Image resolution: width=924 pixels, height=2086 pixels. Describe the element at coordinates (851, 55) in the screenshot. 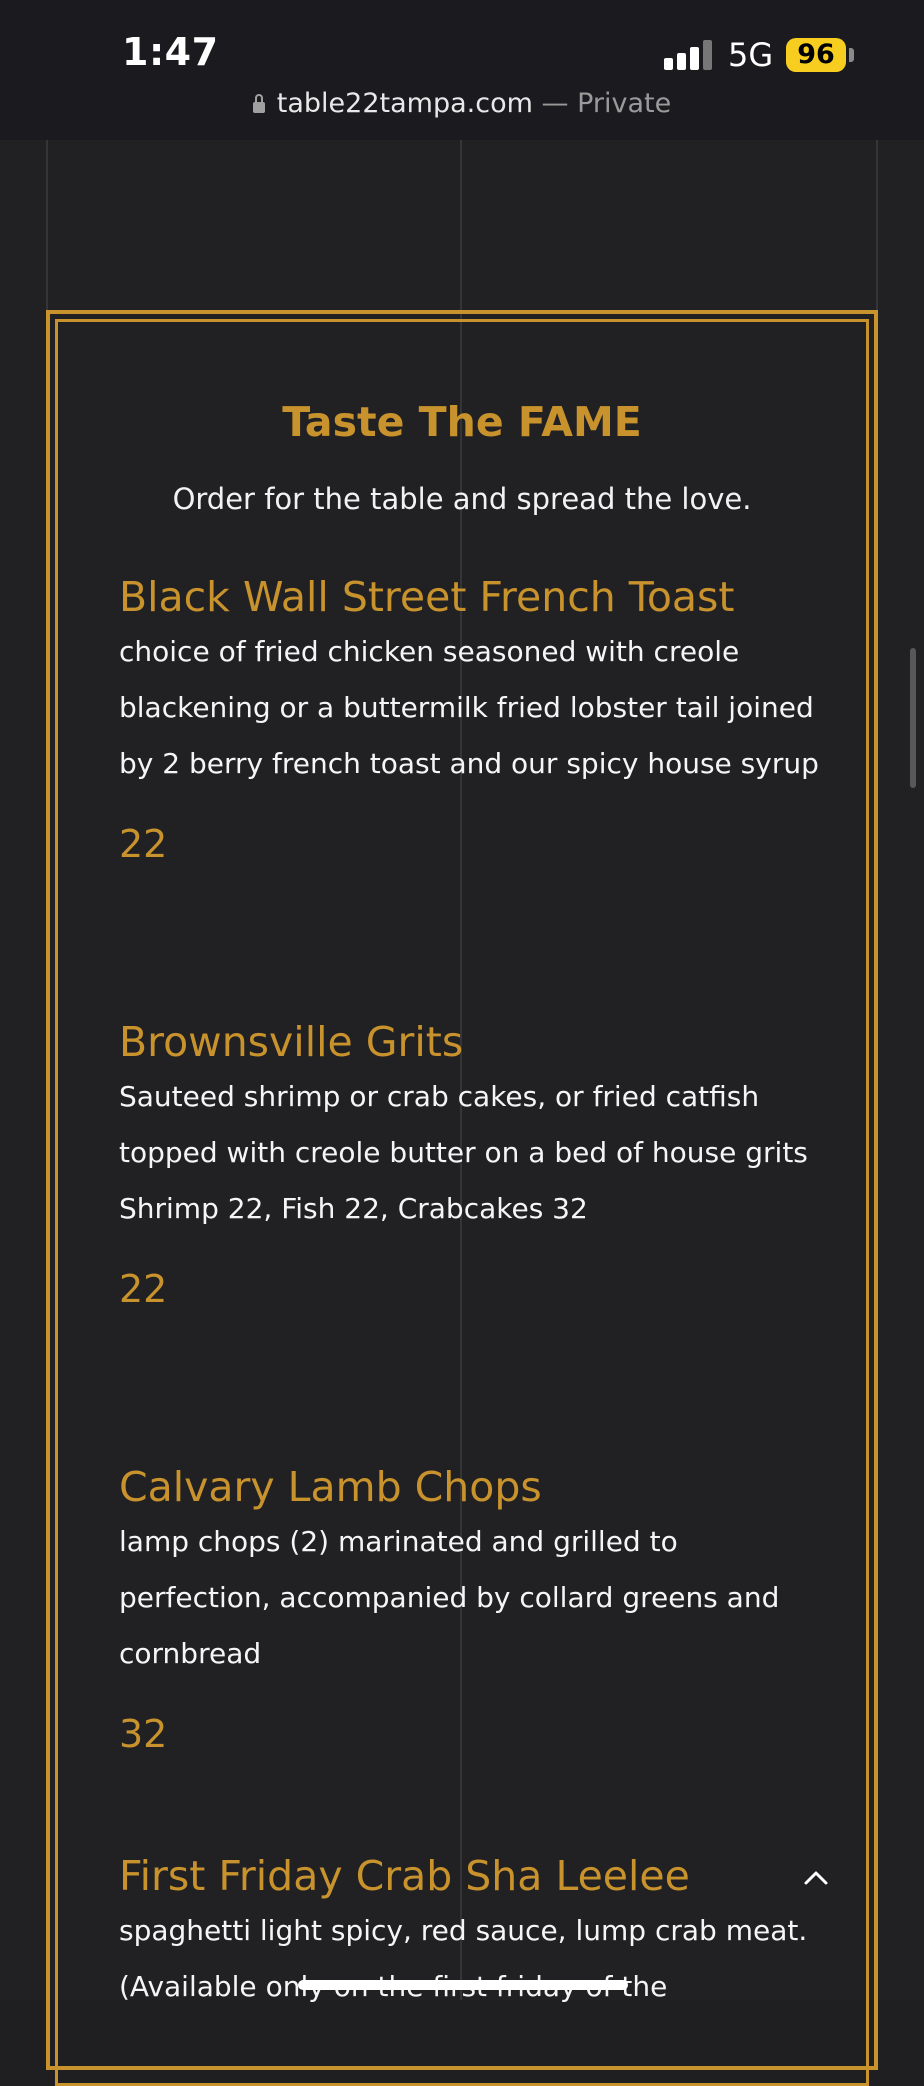

I see `battery-tip` at that location.